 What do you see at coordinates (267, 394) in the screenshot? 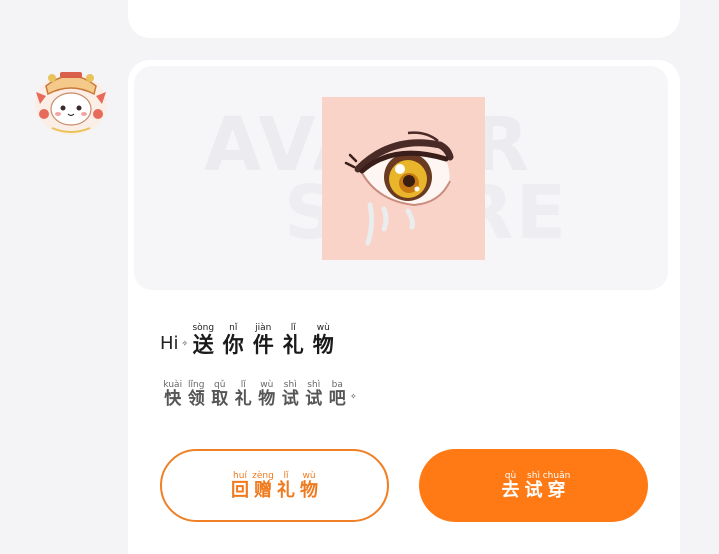
I see `subtitle-char: wù 物` at bounding box center [267, 394].